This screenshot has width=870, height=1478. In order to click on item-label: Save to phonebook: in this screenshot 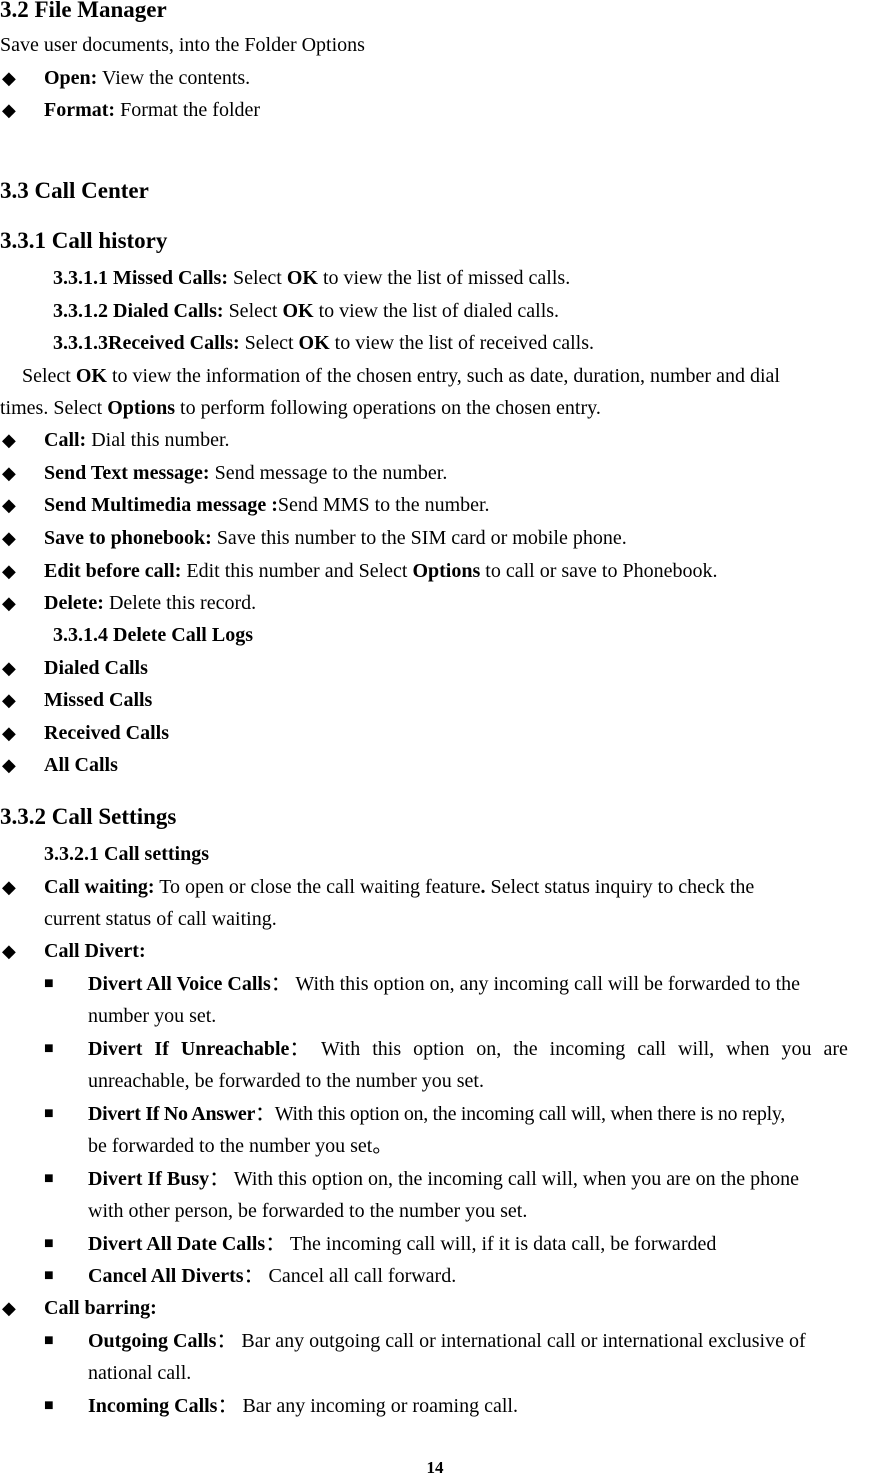, I will do `click(128, 538)`.